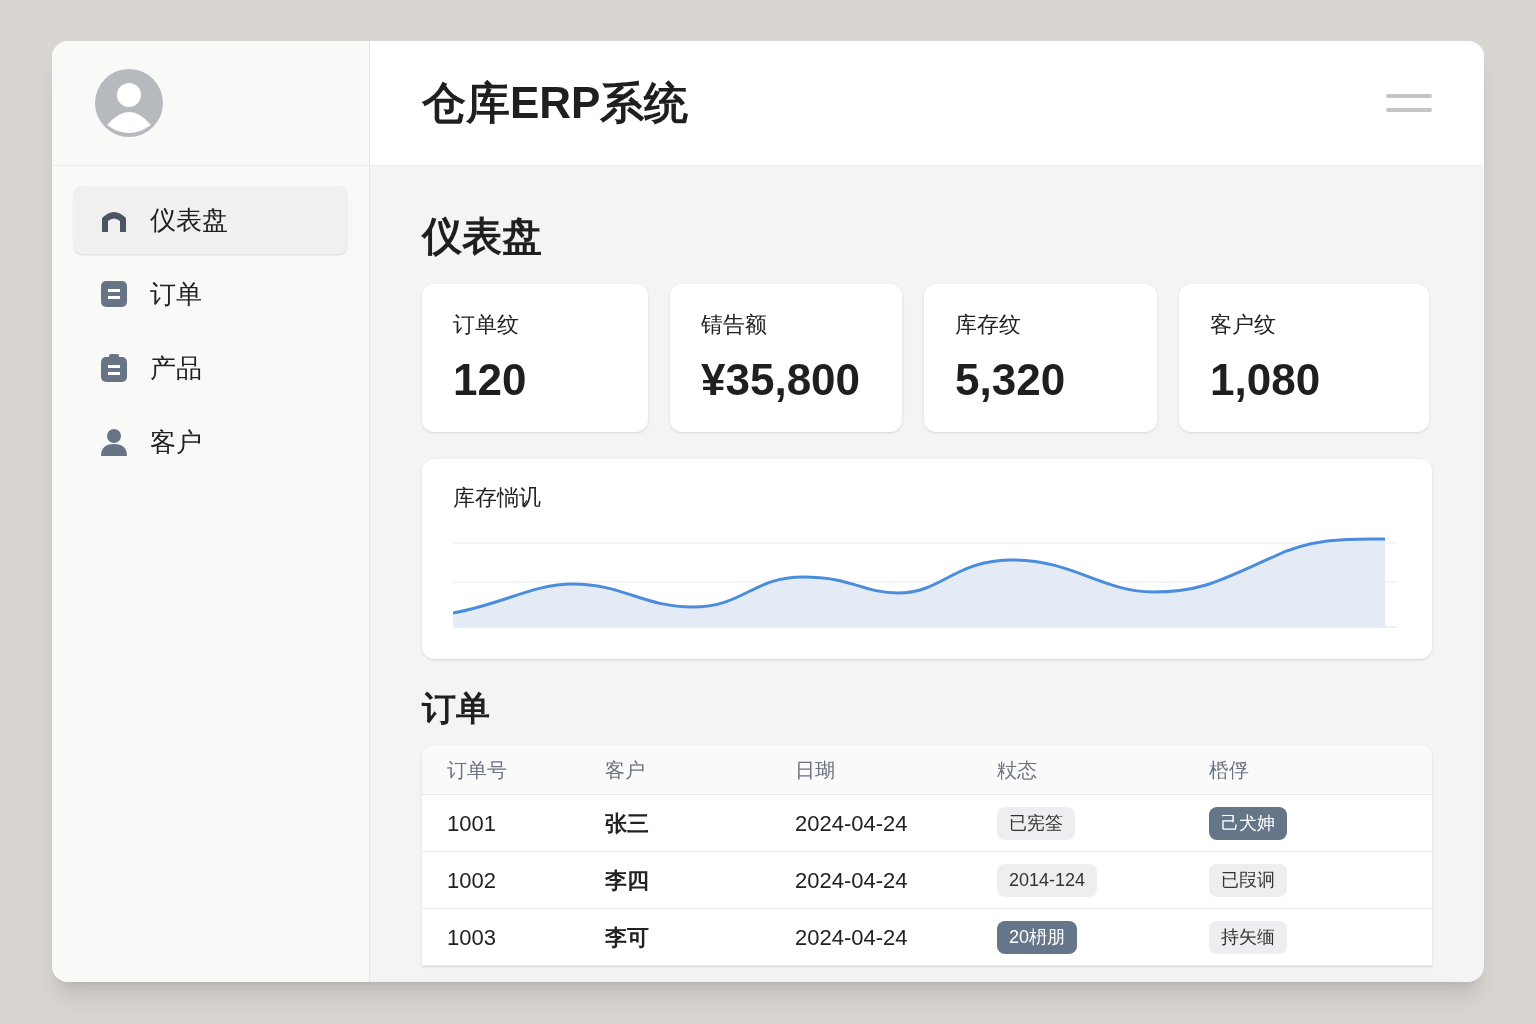 The image size is (1536, 1024). I want to click on status-badge: 己犬妽, so click(1248, 823).